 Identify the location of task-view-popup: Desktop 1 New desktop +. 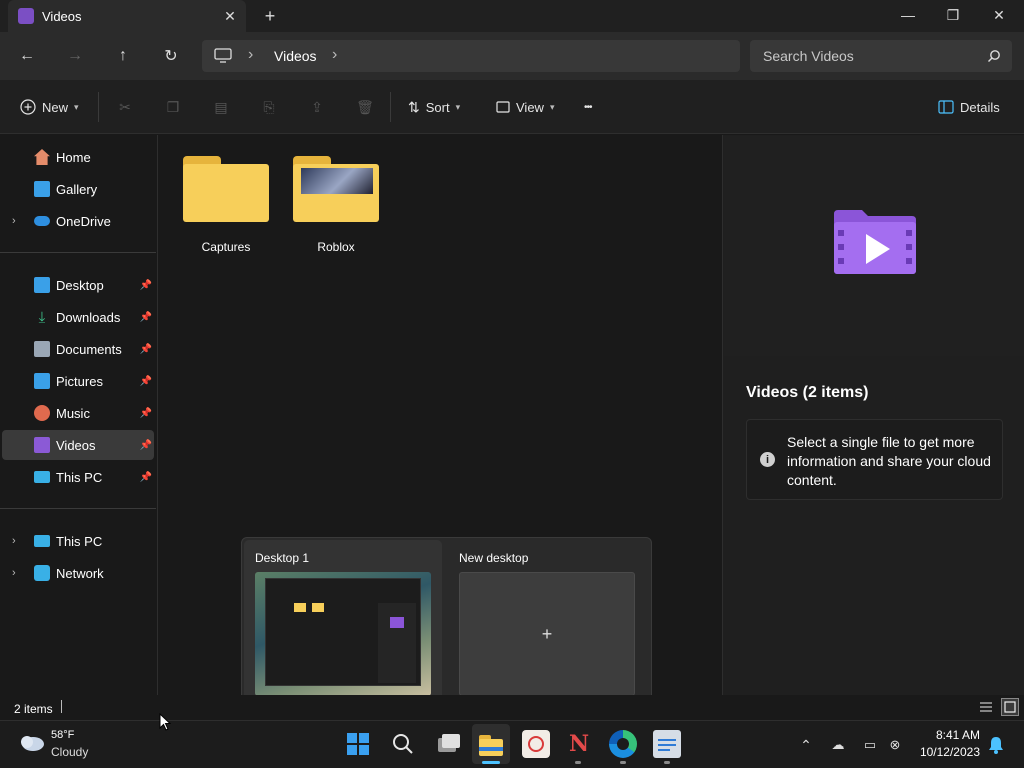
(446, 622).